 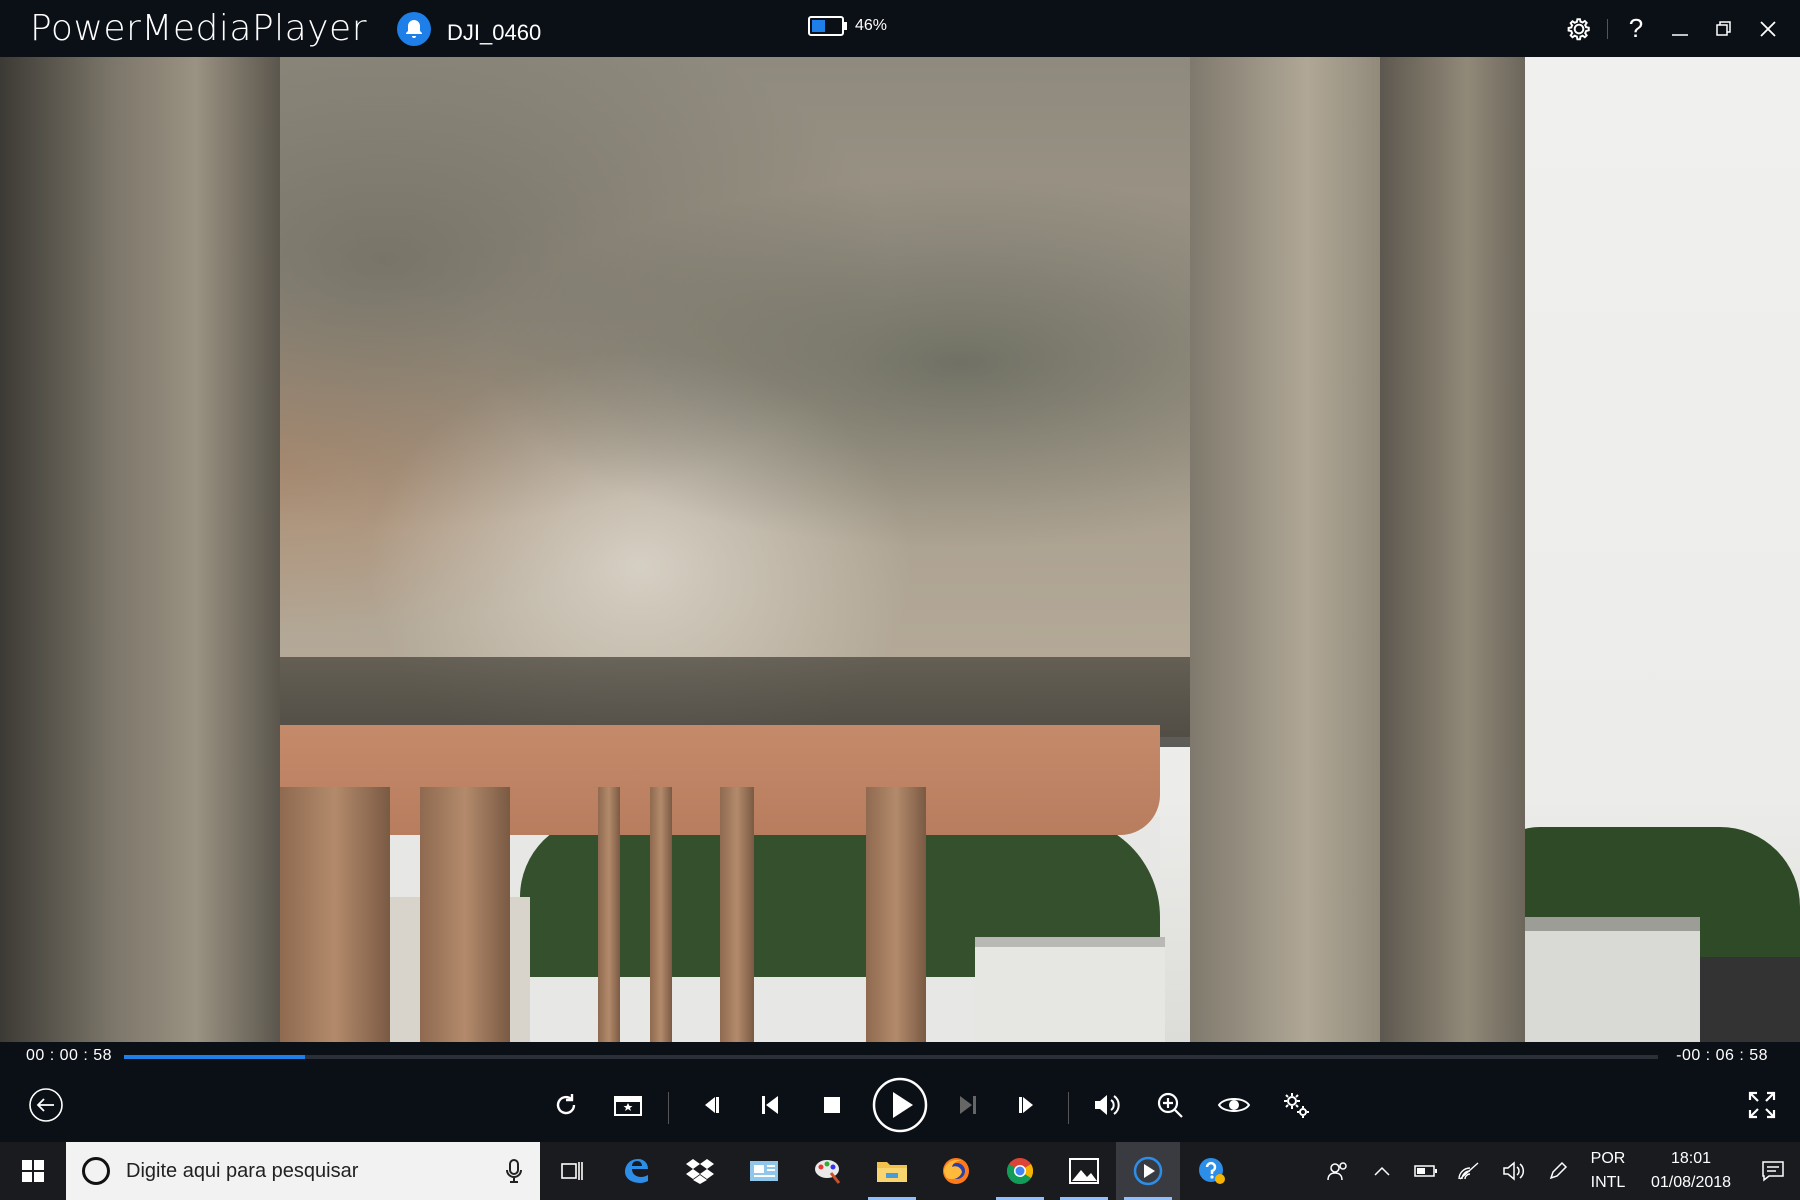 I want to click on seek-bar, so click(x=891, y=1057).